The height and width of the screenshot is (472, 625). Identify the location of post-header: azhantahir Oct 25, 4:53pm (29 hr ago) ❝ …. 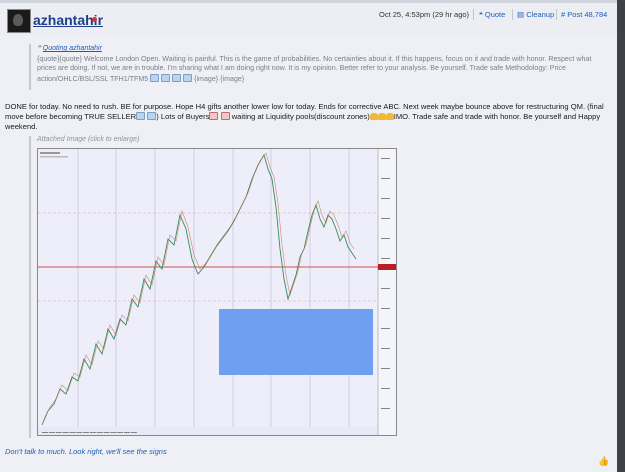
(308, 19).